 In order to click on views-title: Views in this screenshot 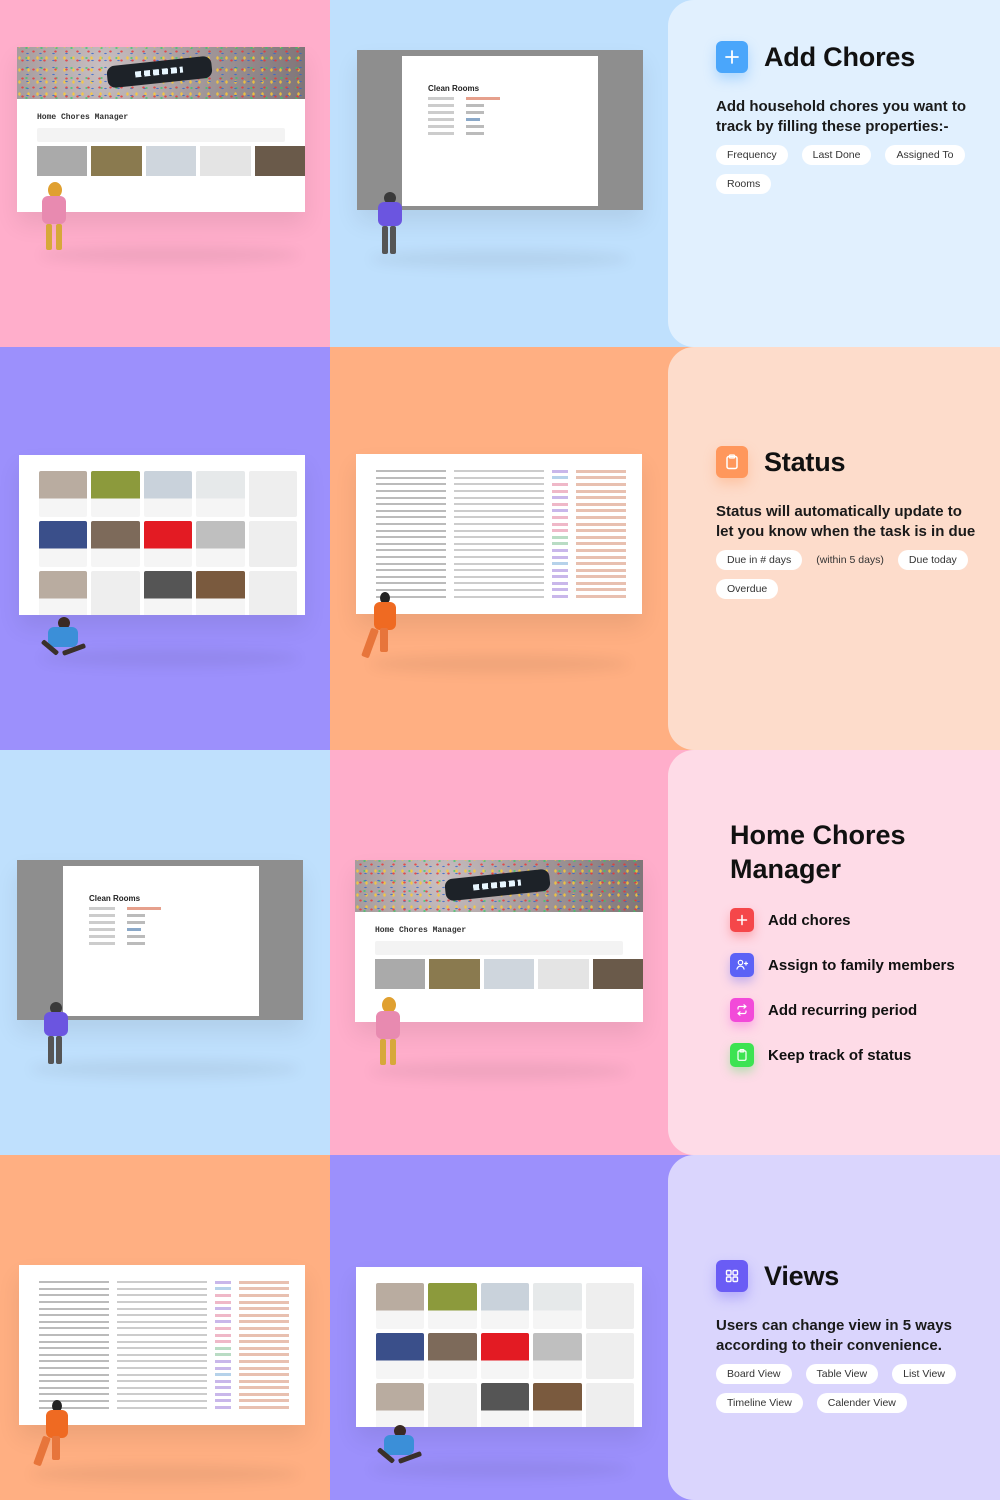, I will do `click(802, 1275)`.